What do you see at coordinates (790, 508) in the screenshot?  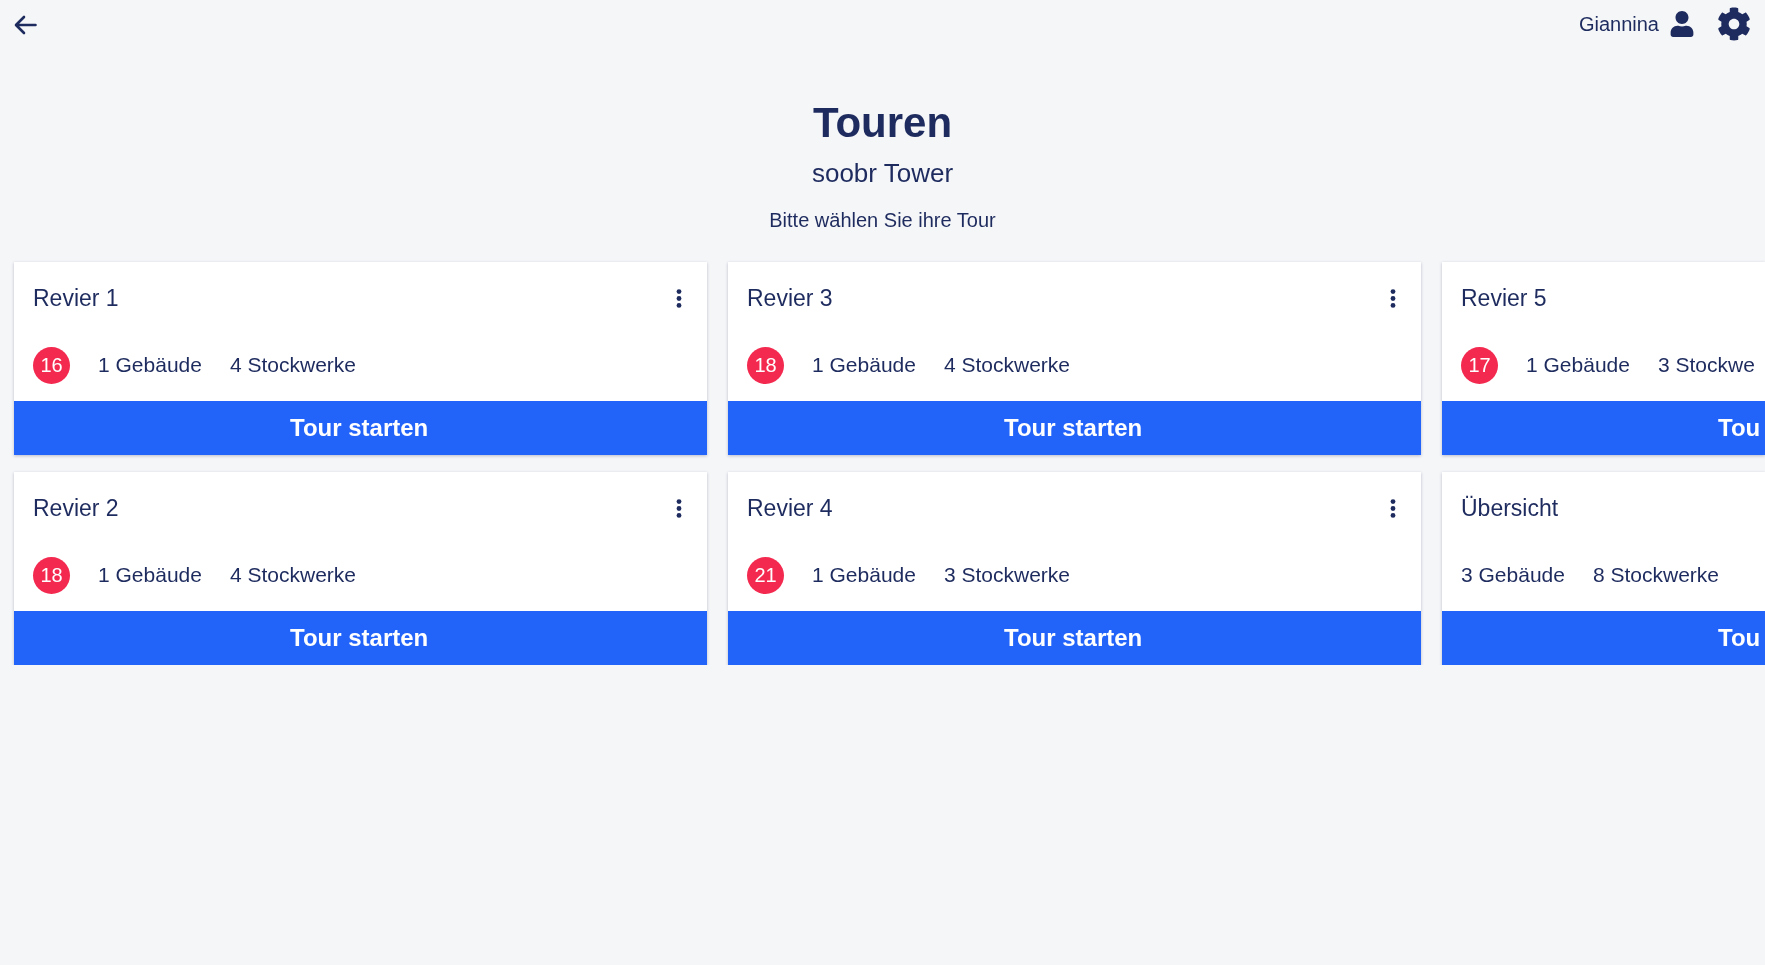 I see `card-title: Revier 4` at bounding box center [790, 508].